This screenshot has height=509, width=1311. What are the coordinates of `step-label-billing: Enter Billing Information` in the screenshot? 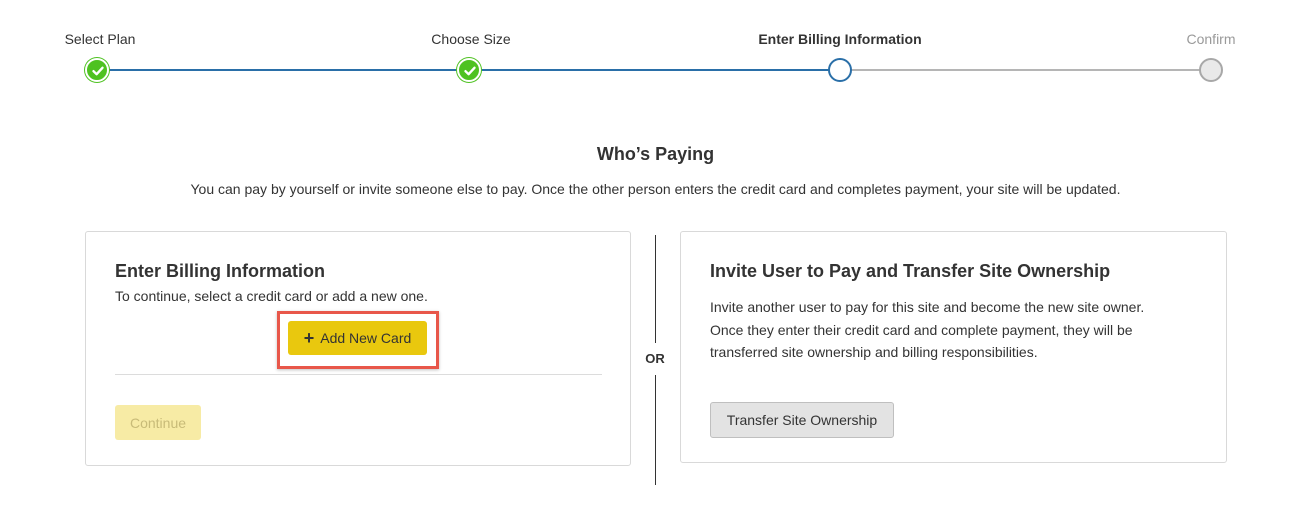 It's located at (840, 39).